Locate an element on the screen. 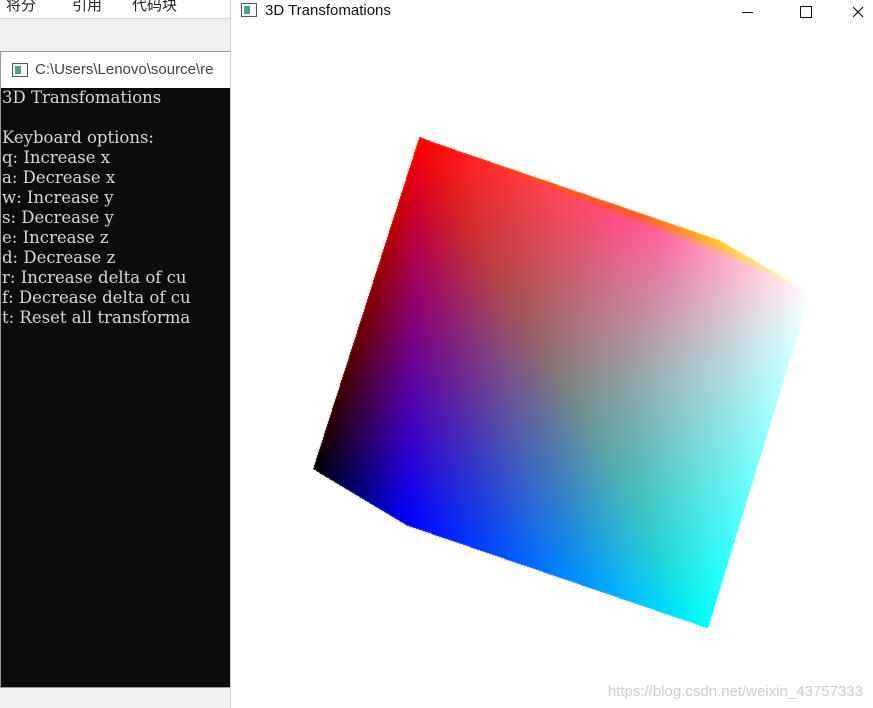  console-line: t: Reset all transforma is located at coordinates (96, 317).